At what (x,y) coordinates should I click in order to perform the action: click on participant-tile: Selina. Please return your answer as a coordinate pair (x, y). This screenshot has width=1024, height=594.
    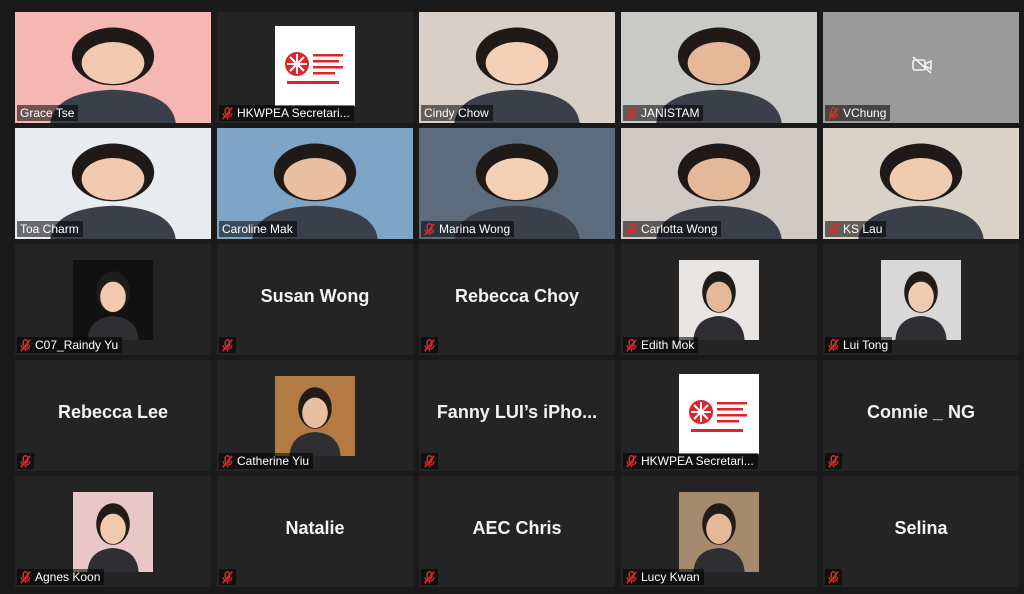
    Looking at the image, I should click on (921, 531).